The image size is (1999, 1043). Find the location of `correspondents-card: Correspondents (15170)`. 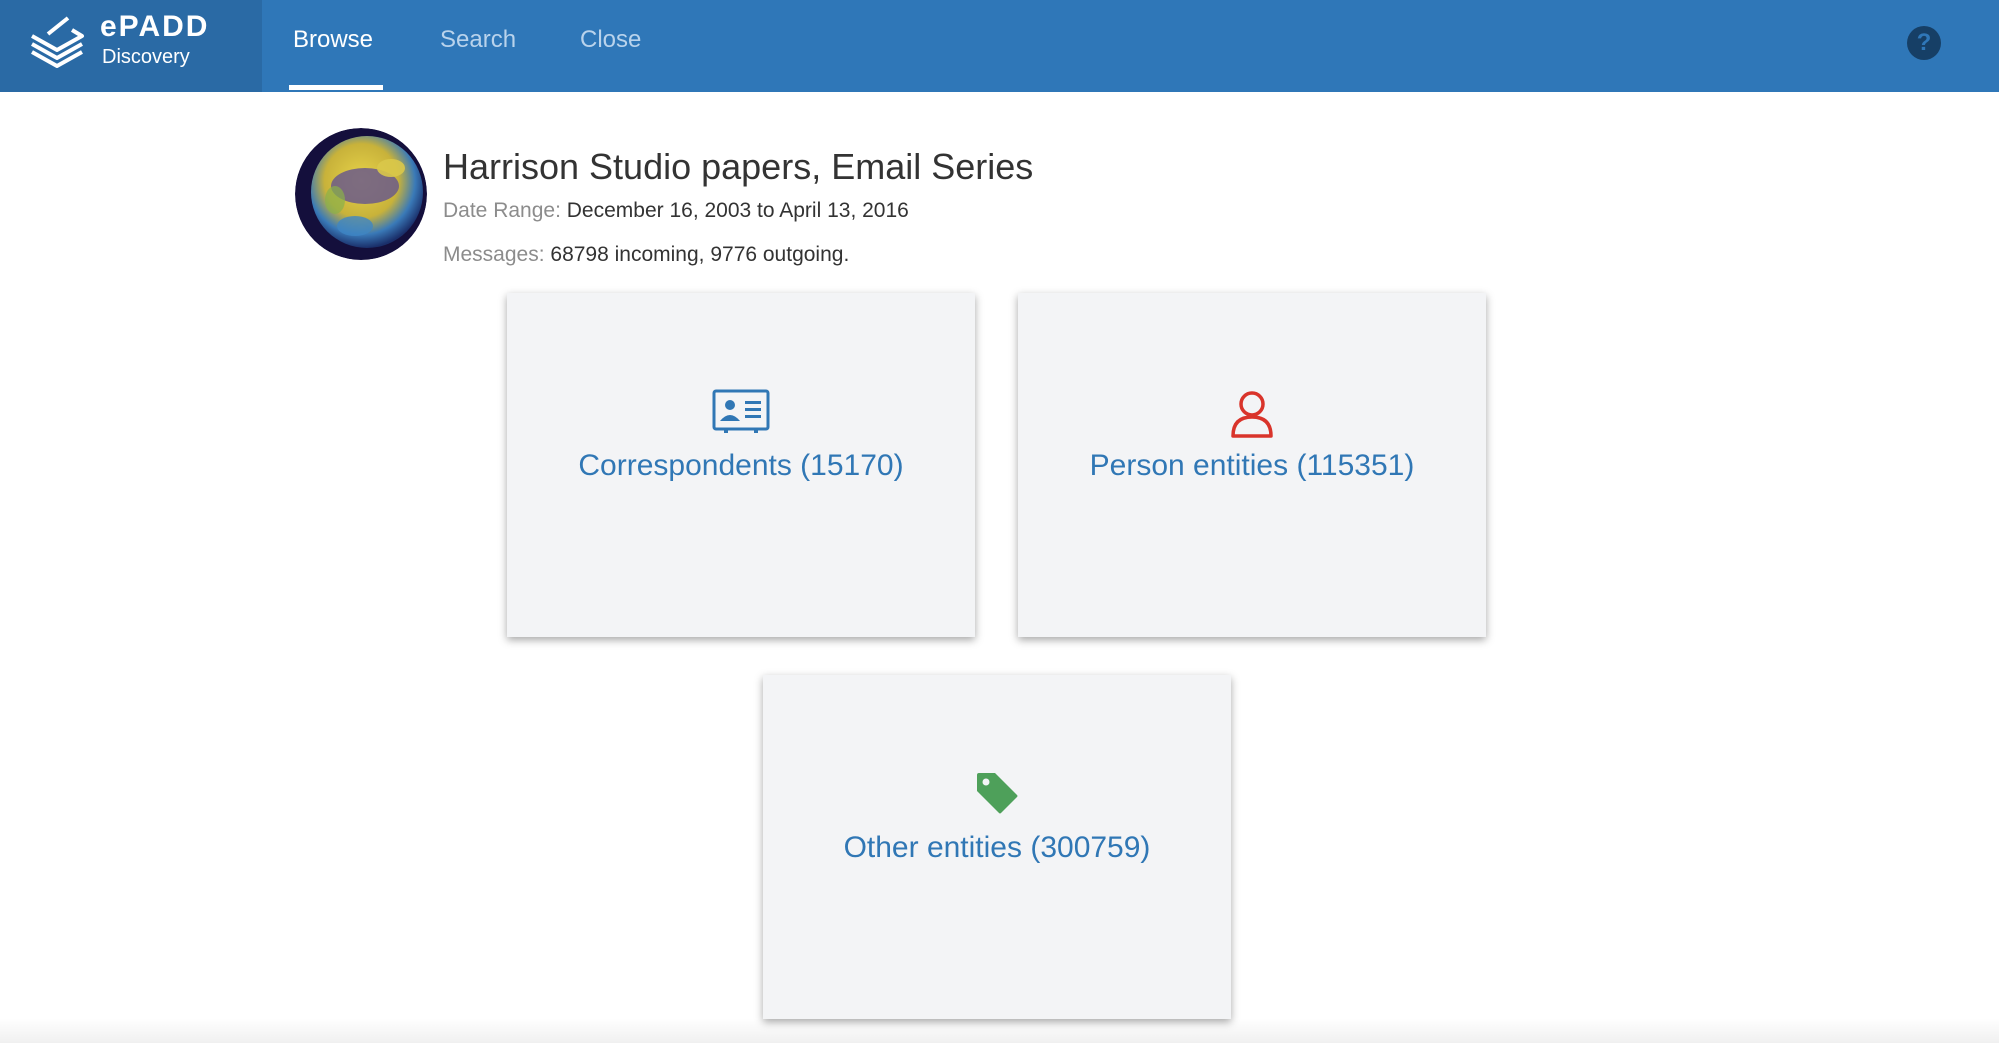

correspondents-card: Correspondents (15170) is located at coordinates (741, 465).